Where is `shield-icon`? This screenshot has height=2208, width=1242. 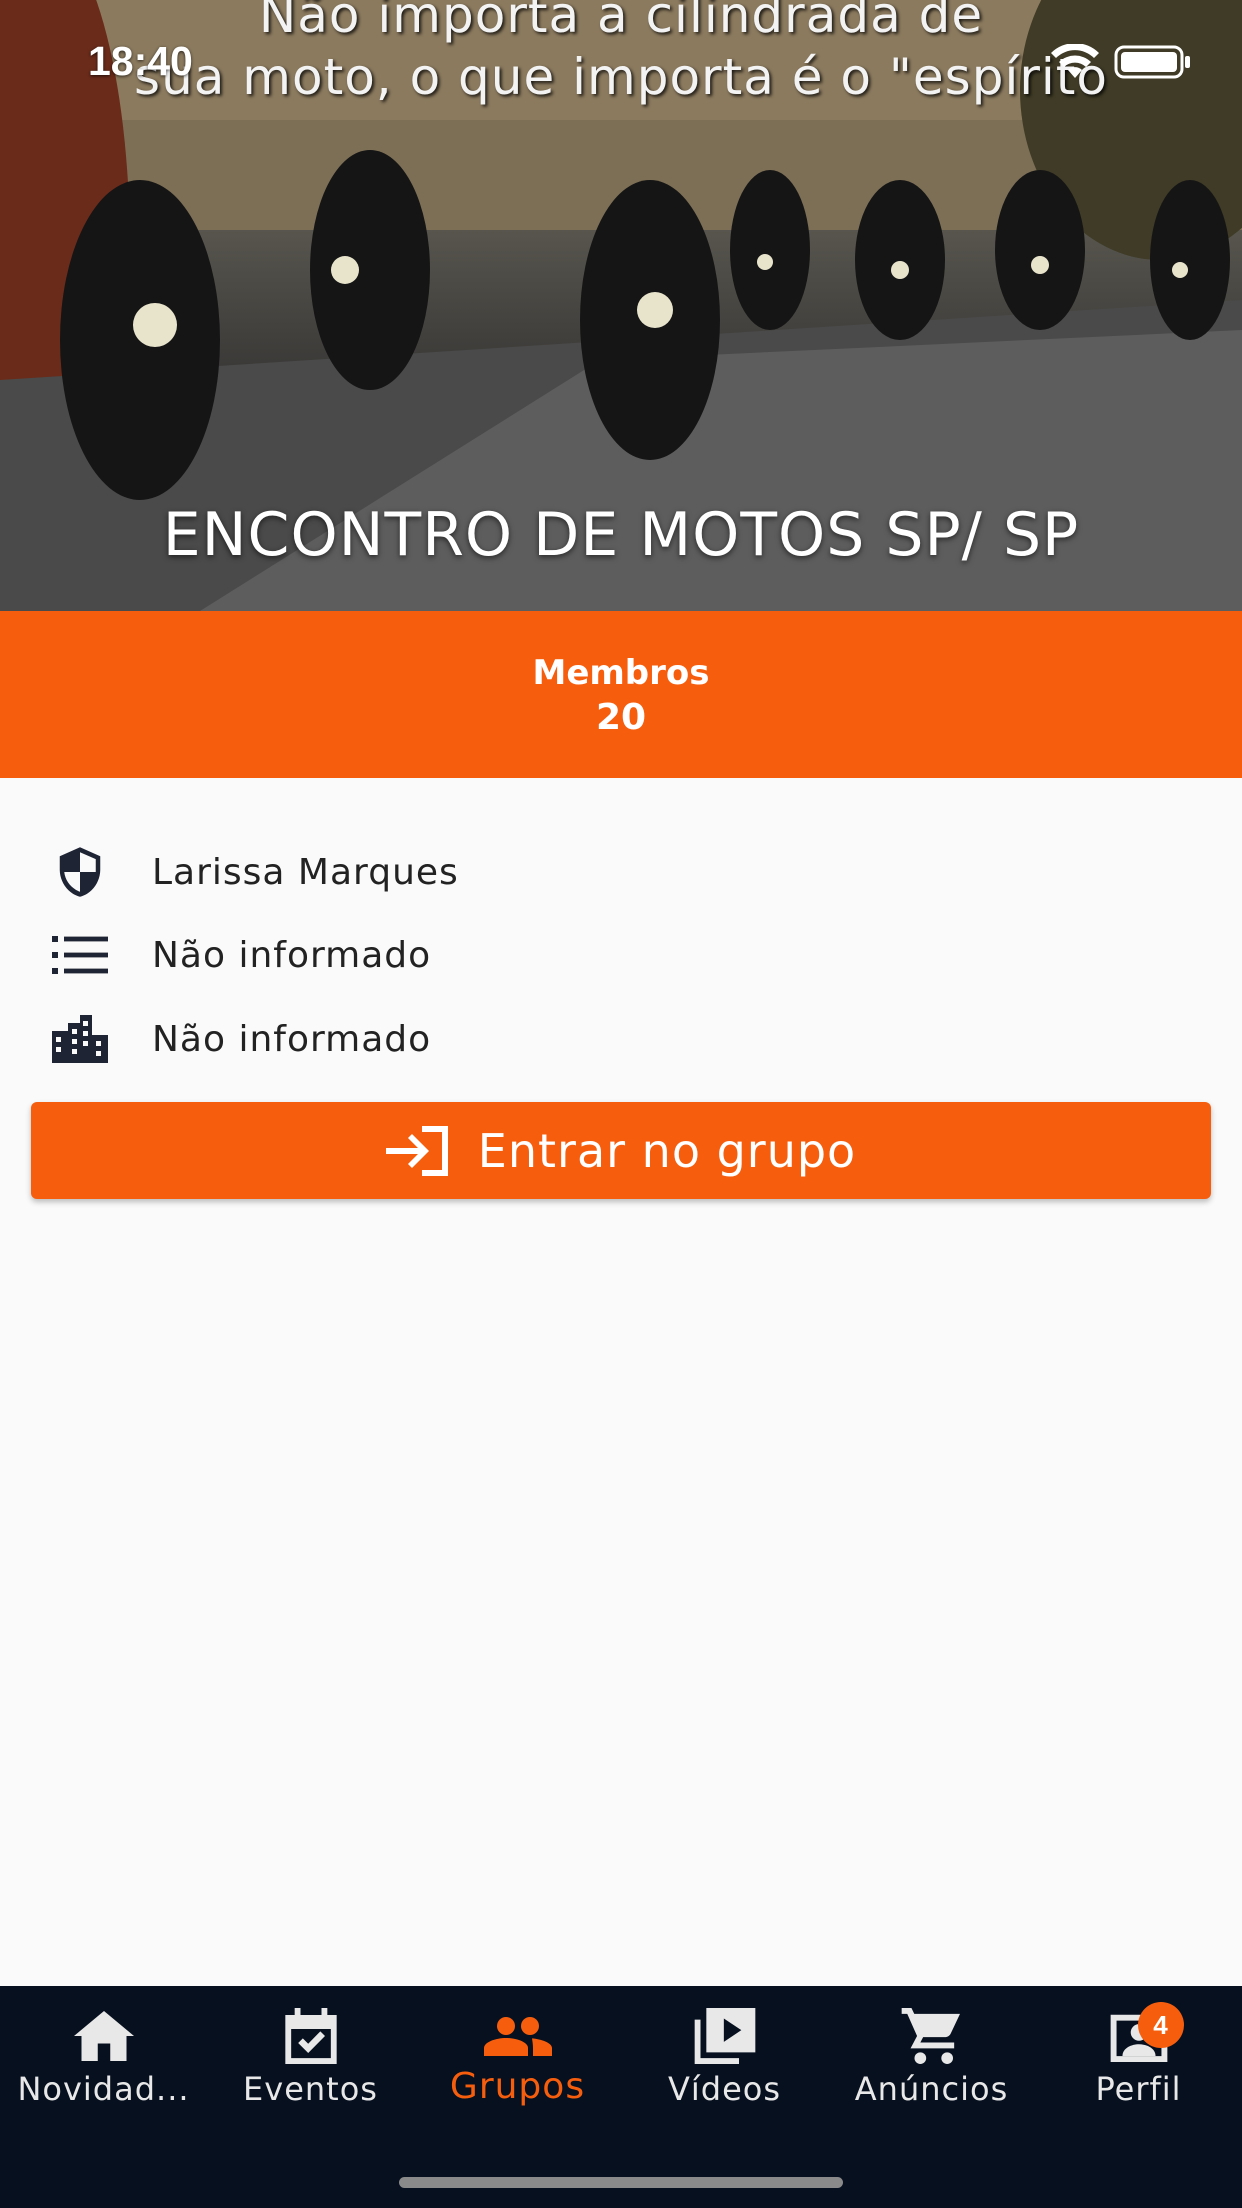 shield-icon is located at coordinates (80, 872).